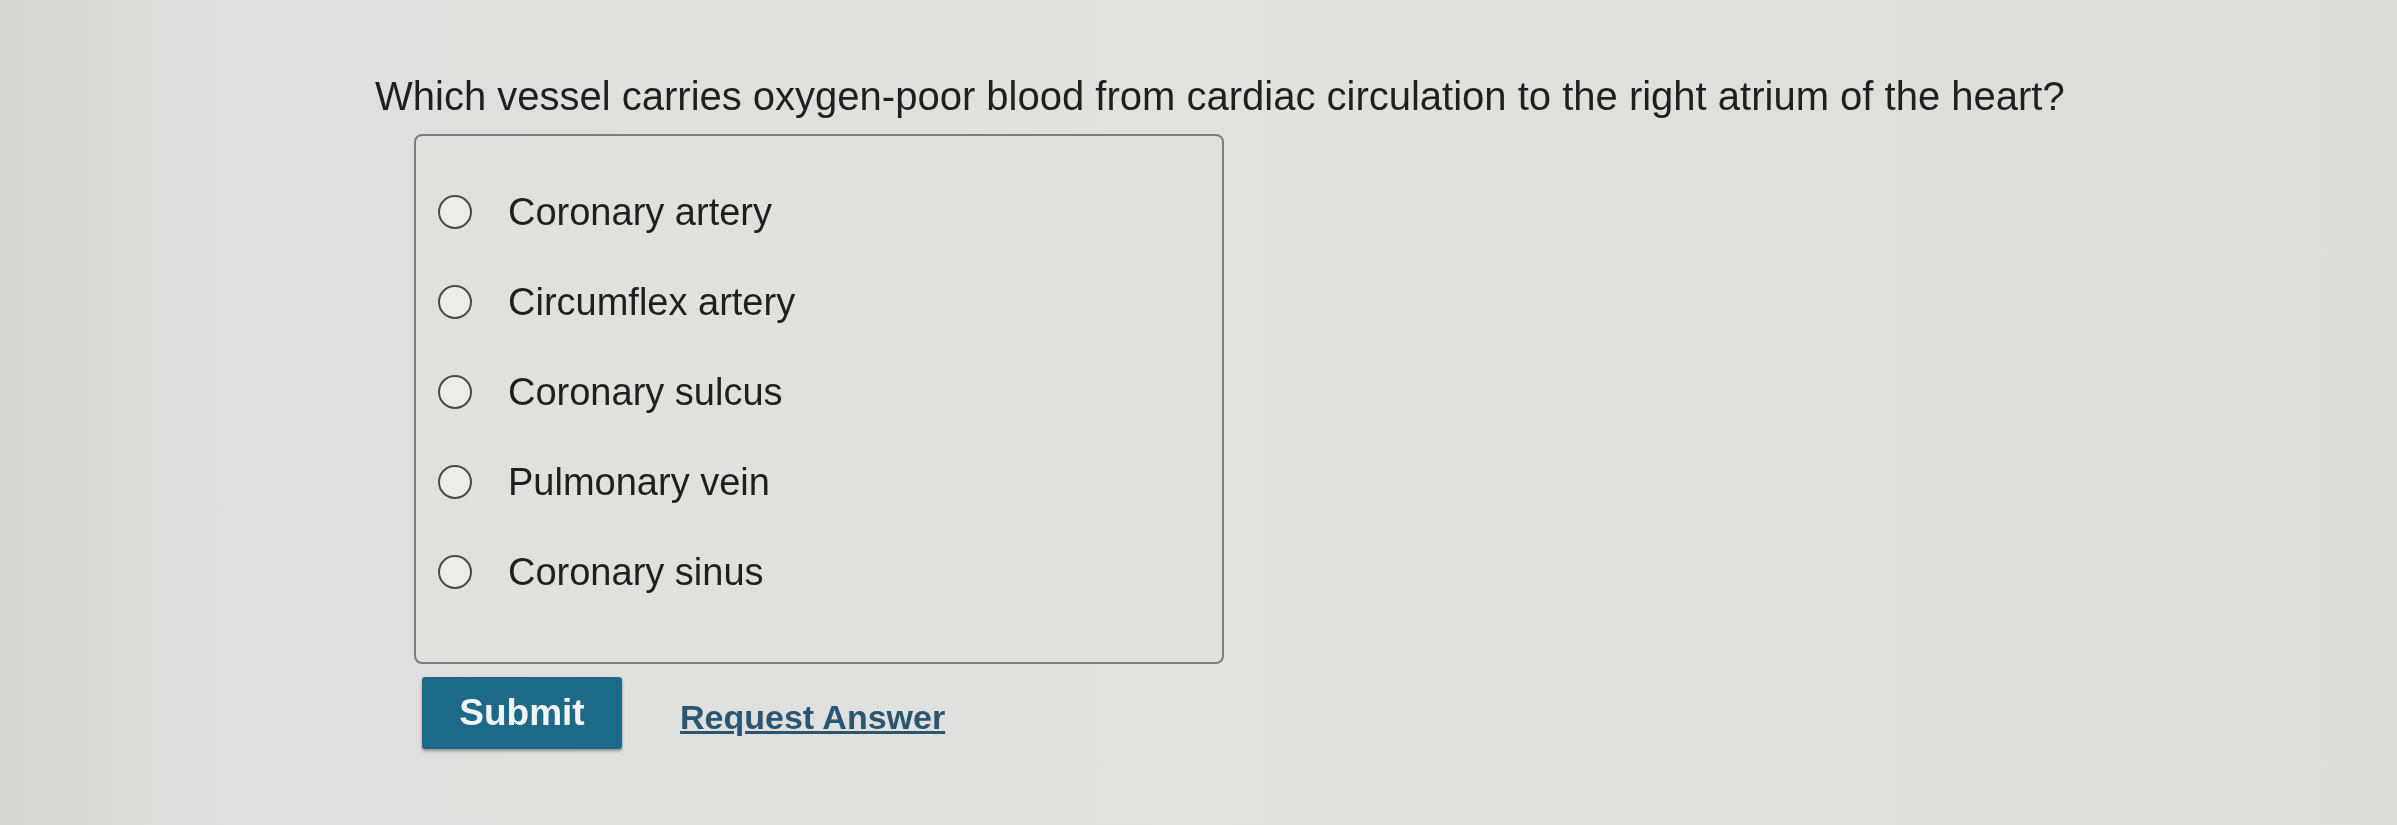 This screenshot has height=825, width=2397. I want to click on question-text: Which vessel carries oxygen-poor blood from cardiac circulation to the right atrium of the heart?, so click(1220, 96).